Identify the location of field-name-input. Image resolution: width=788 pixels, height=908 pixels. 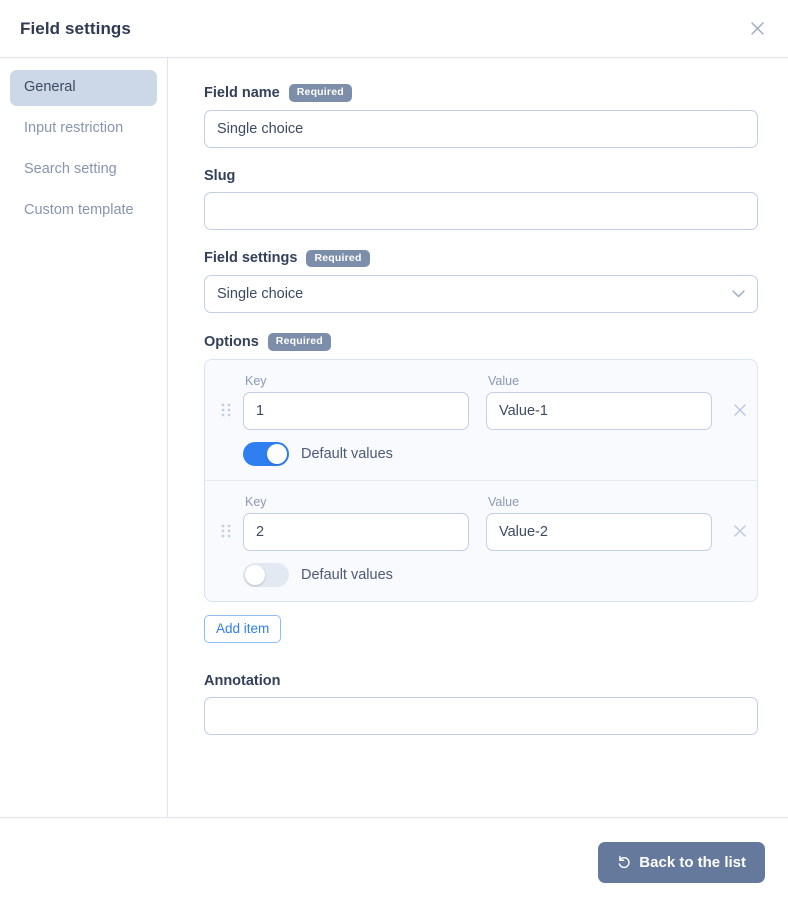
(481, 128).